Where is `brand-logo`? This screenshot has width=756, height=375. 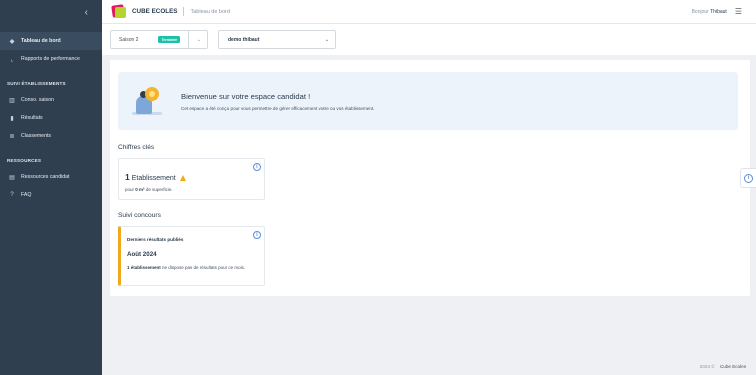
brand-logo is located at coordinates (119, 11).